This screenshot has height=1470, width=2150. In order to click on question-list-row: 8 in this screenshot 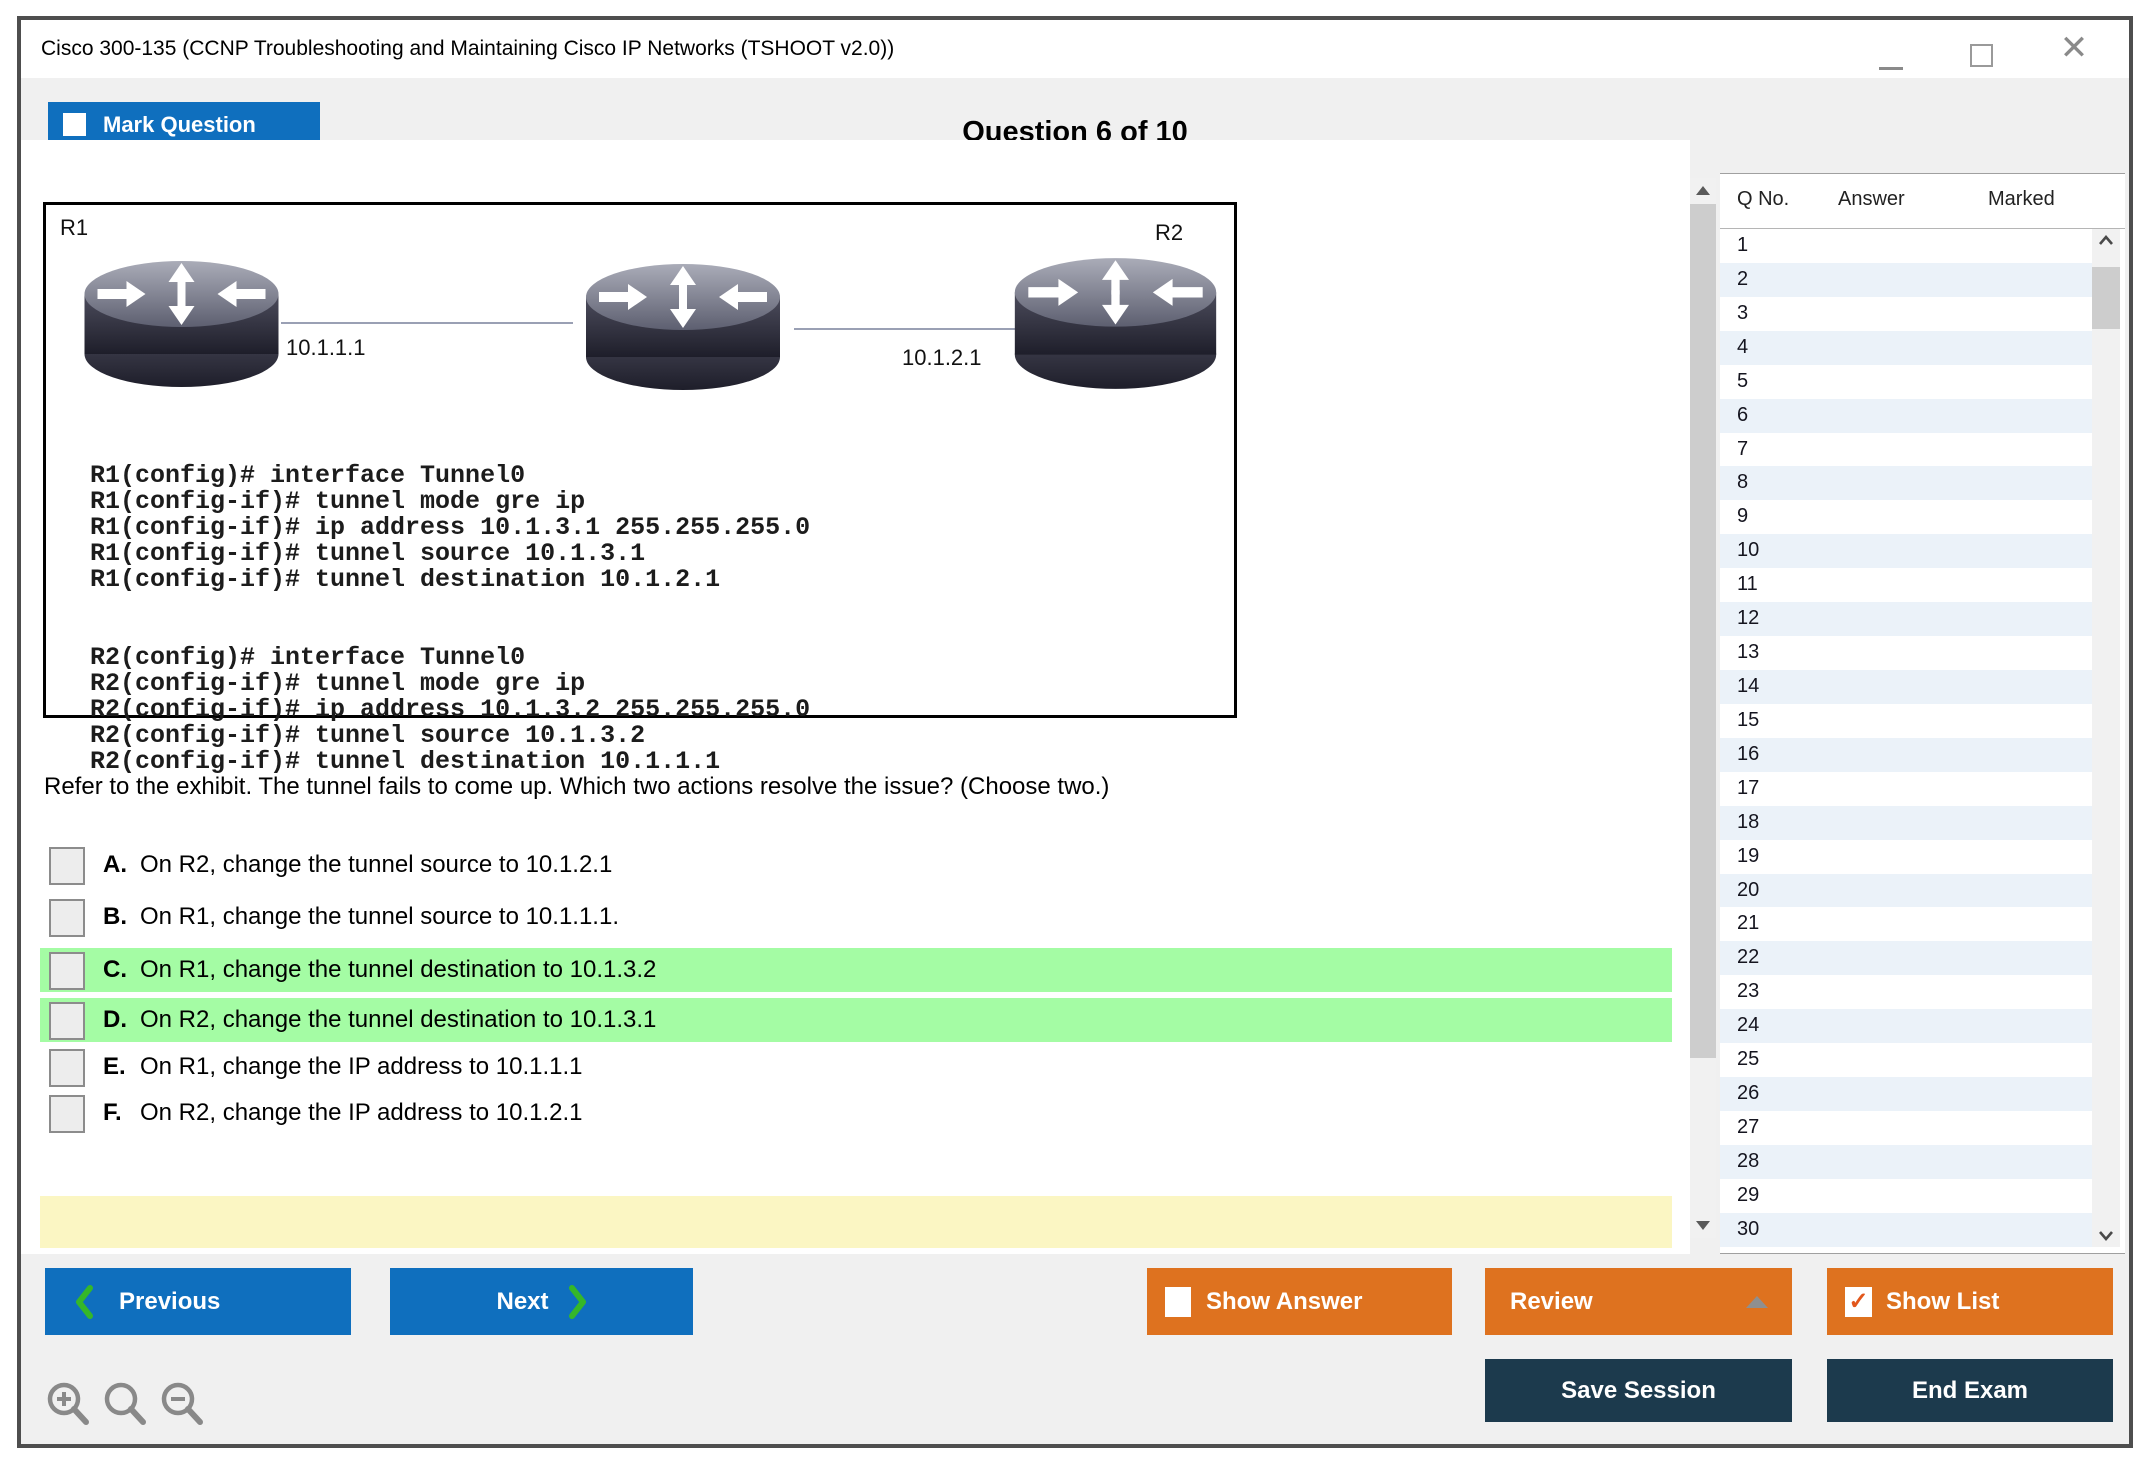, I will do `click(1906, 483)`.